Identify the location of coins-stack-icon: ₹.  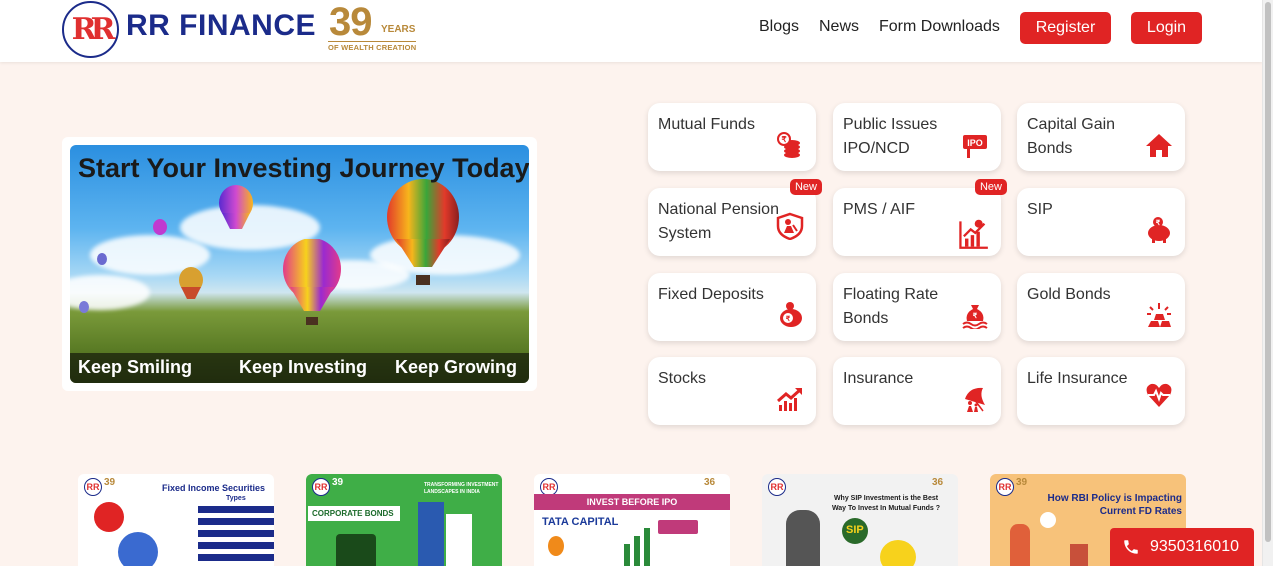
(788, 145).